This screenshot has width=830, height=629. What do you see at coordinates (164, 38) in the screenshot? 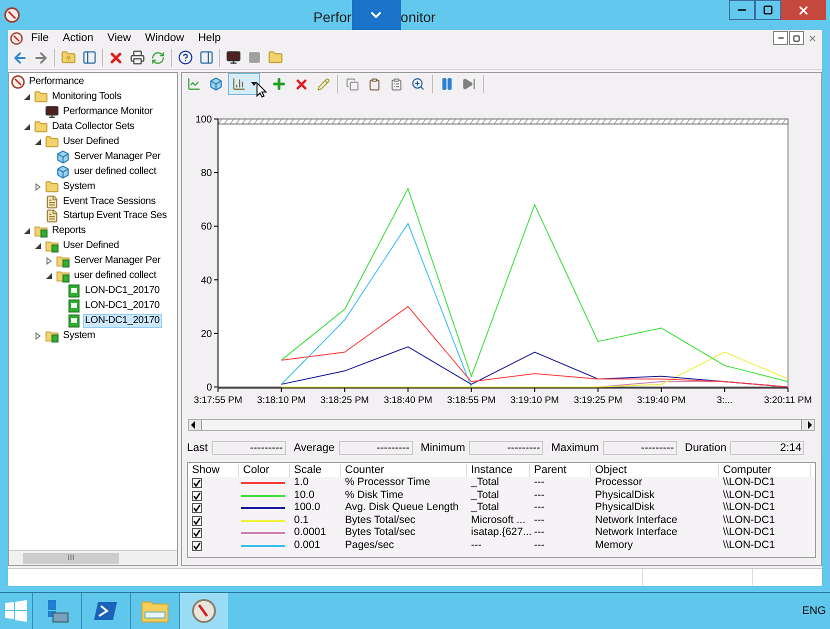
I see `menu-item: Window` at bounding box center [164, 38].